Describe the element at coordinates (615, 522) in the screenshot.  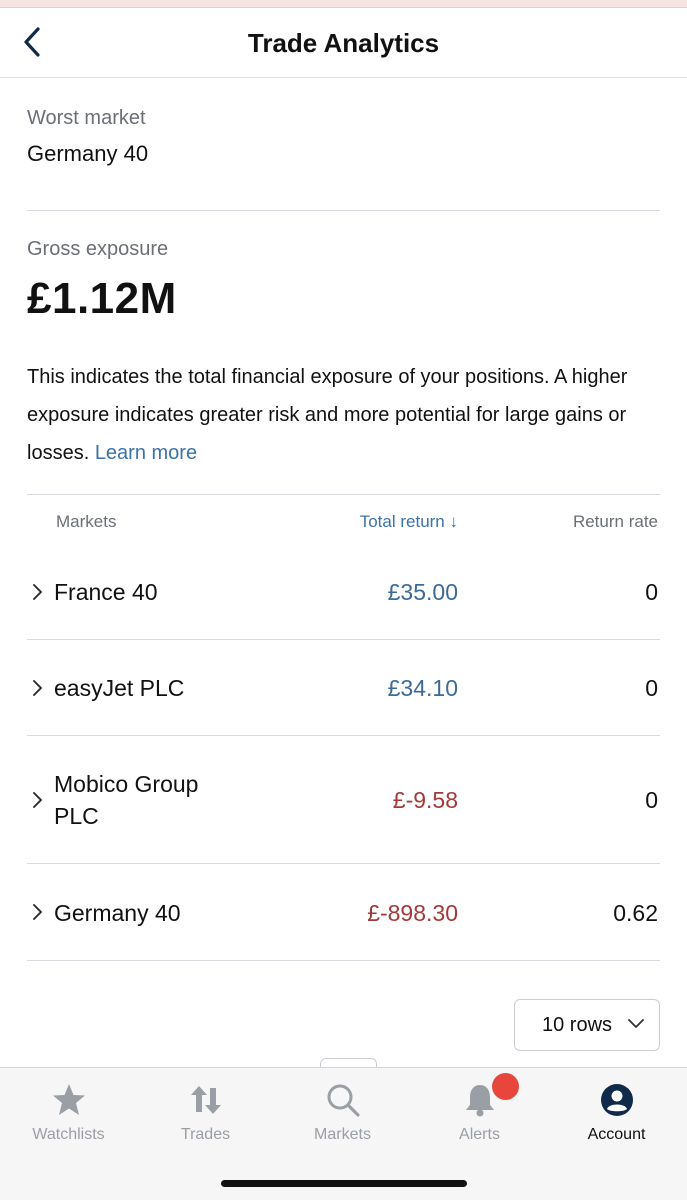
I see `column-header-return-rate: Return rate` at that location.